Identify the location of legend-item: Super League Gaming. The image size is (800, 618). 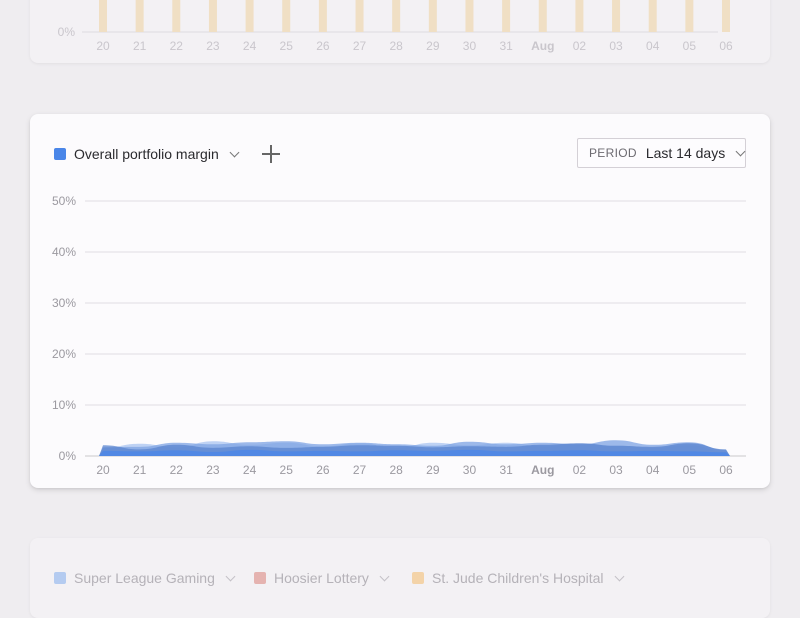
(145, 578).